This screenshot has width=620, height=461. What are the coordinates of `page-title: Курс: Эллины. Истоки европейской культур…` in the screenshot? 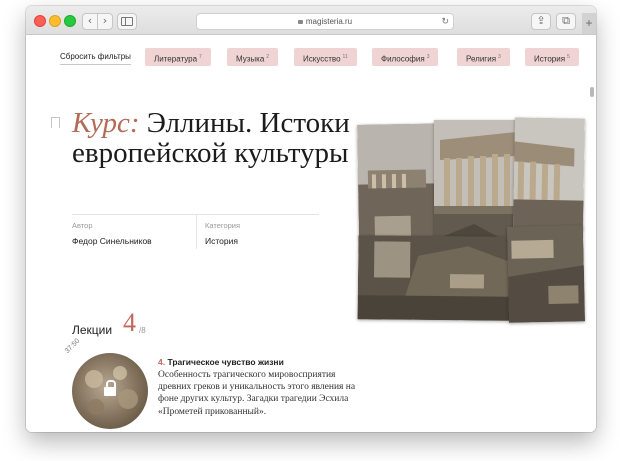 It's located at (217, 138).